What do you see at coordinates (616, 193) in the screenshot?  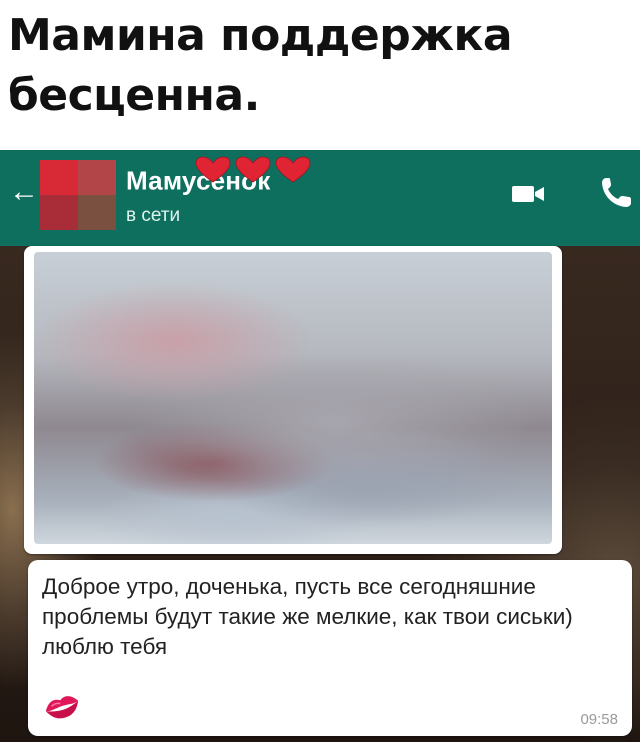 I see `voice-call-icon` at bounding box center [616, 193].